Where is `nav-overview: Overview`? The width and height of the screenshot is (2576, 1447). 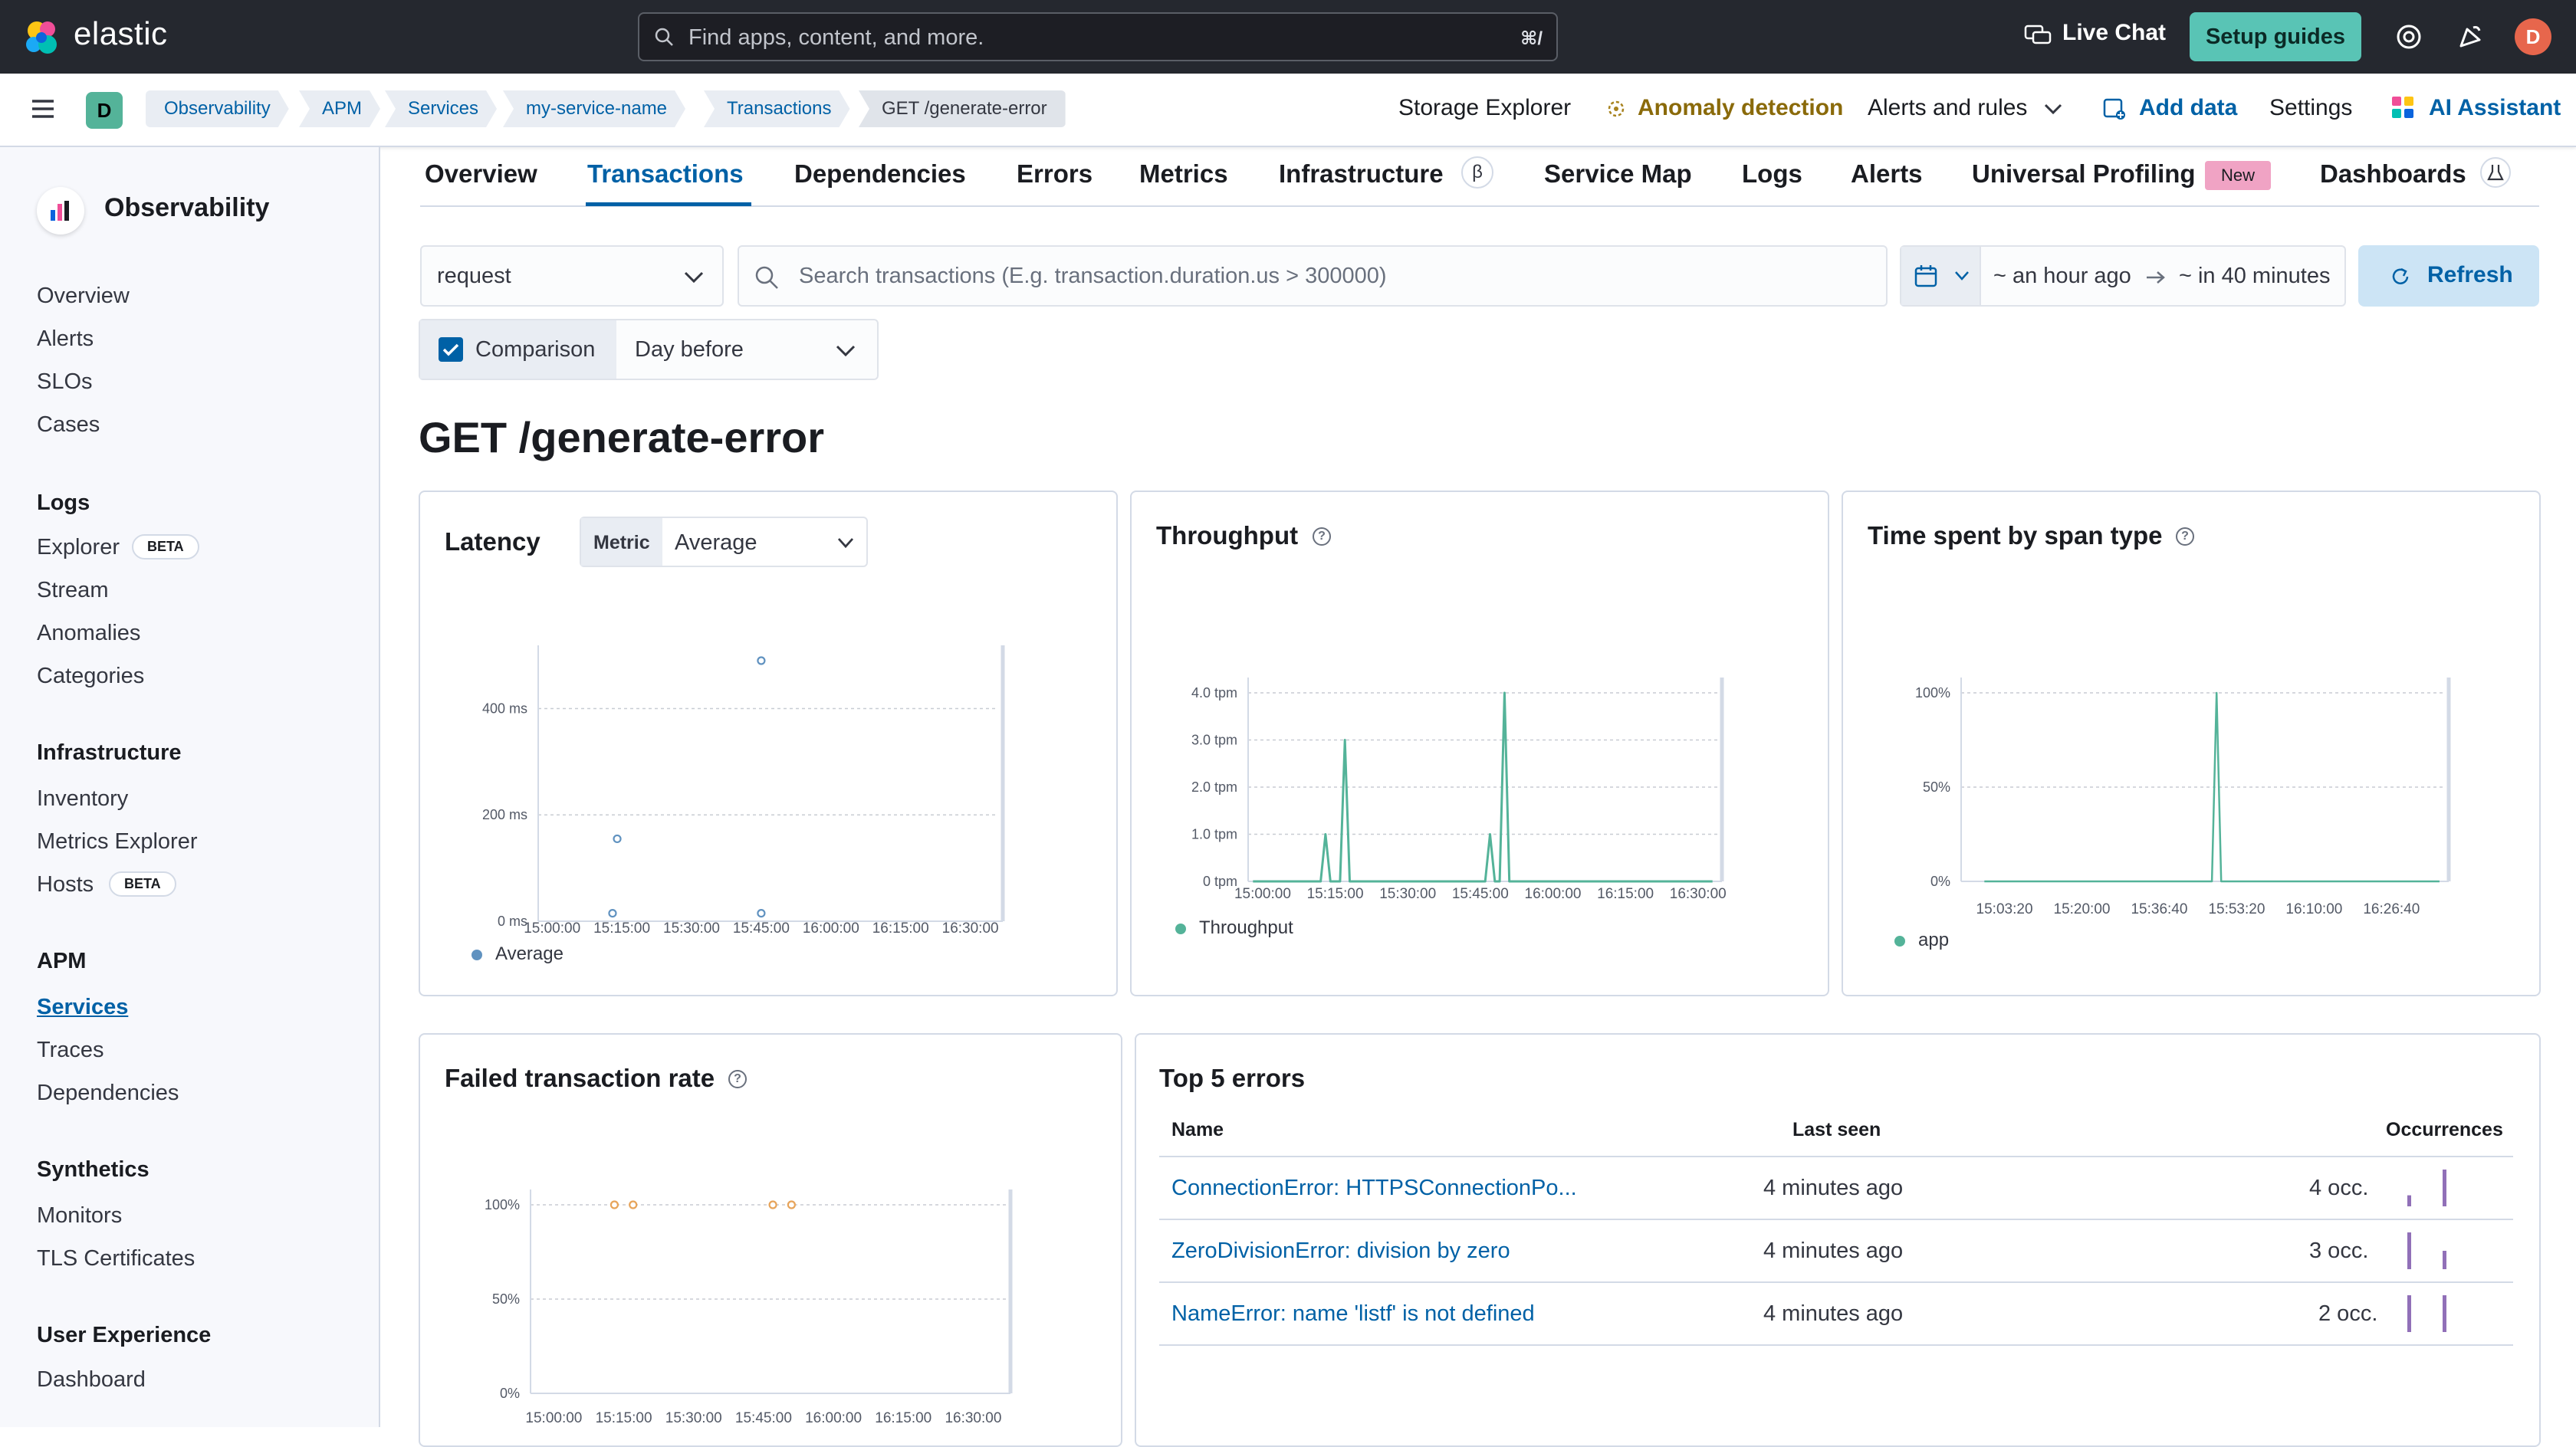 nav-overview: Overview is located at coordinates (84, 296).